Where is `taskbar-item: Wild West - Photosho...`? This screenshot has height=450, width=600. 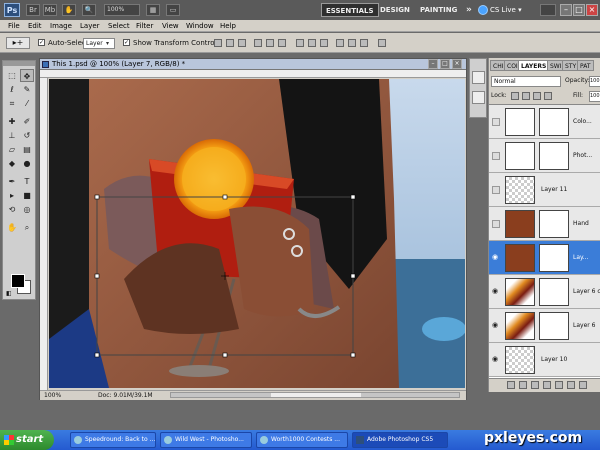
taskbar-item: Wild West - Photosho... is located at coordinates (206, 440).